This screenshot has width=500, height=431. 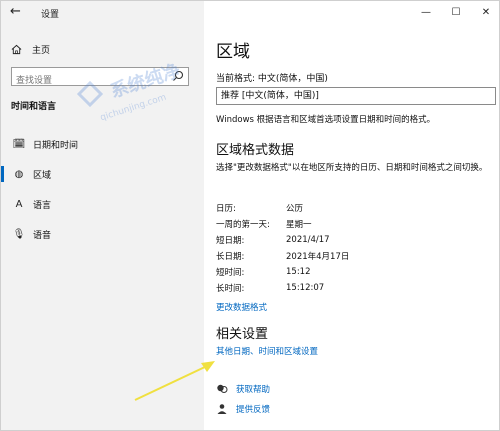 What do you see at coordinates (222, 388) in the screenshot?
I see `chat-help-icon` at bounding box center [222, 388].